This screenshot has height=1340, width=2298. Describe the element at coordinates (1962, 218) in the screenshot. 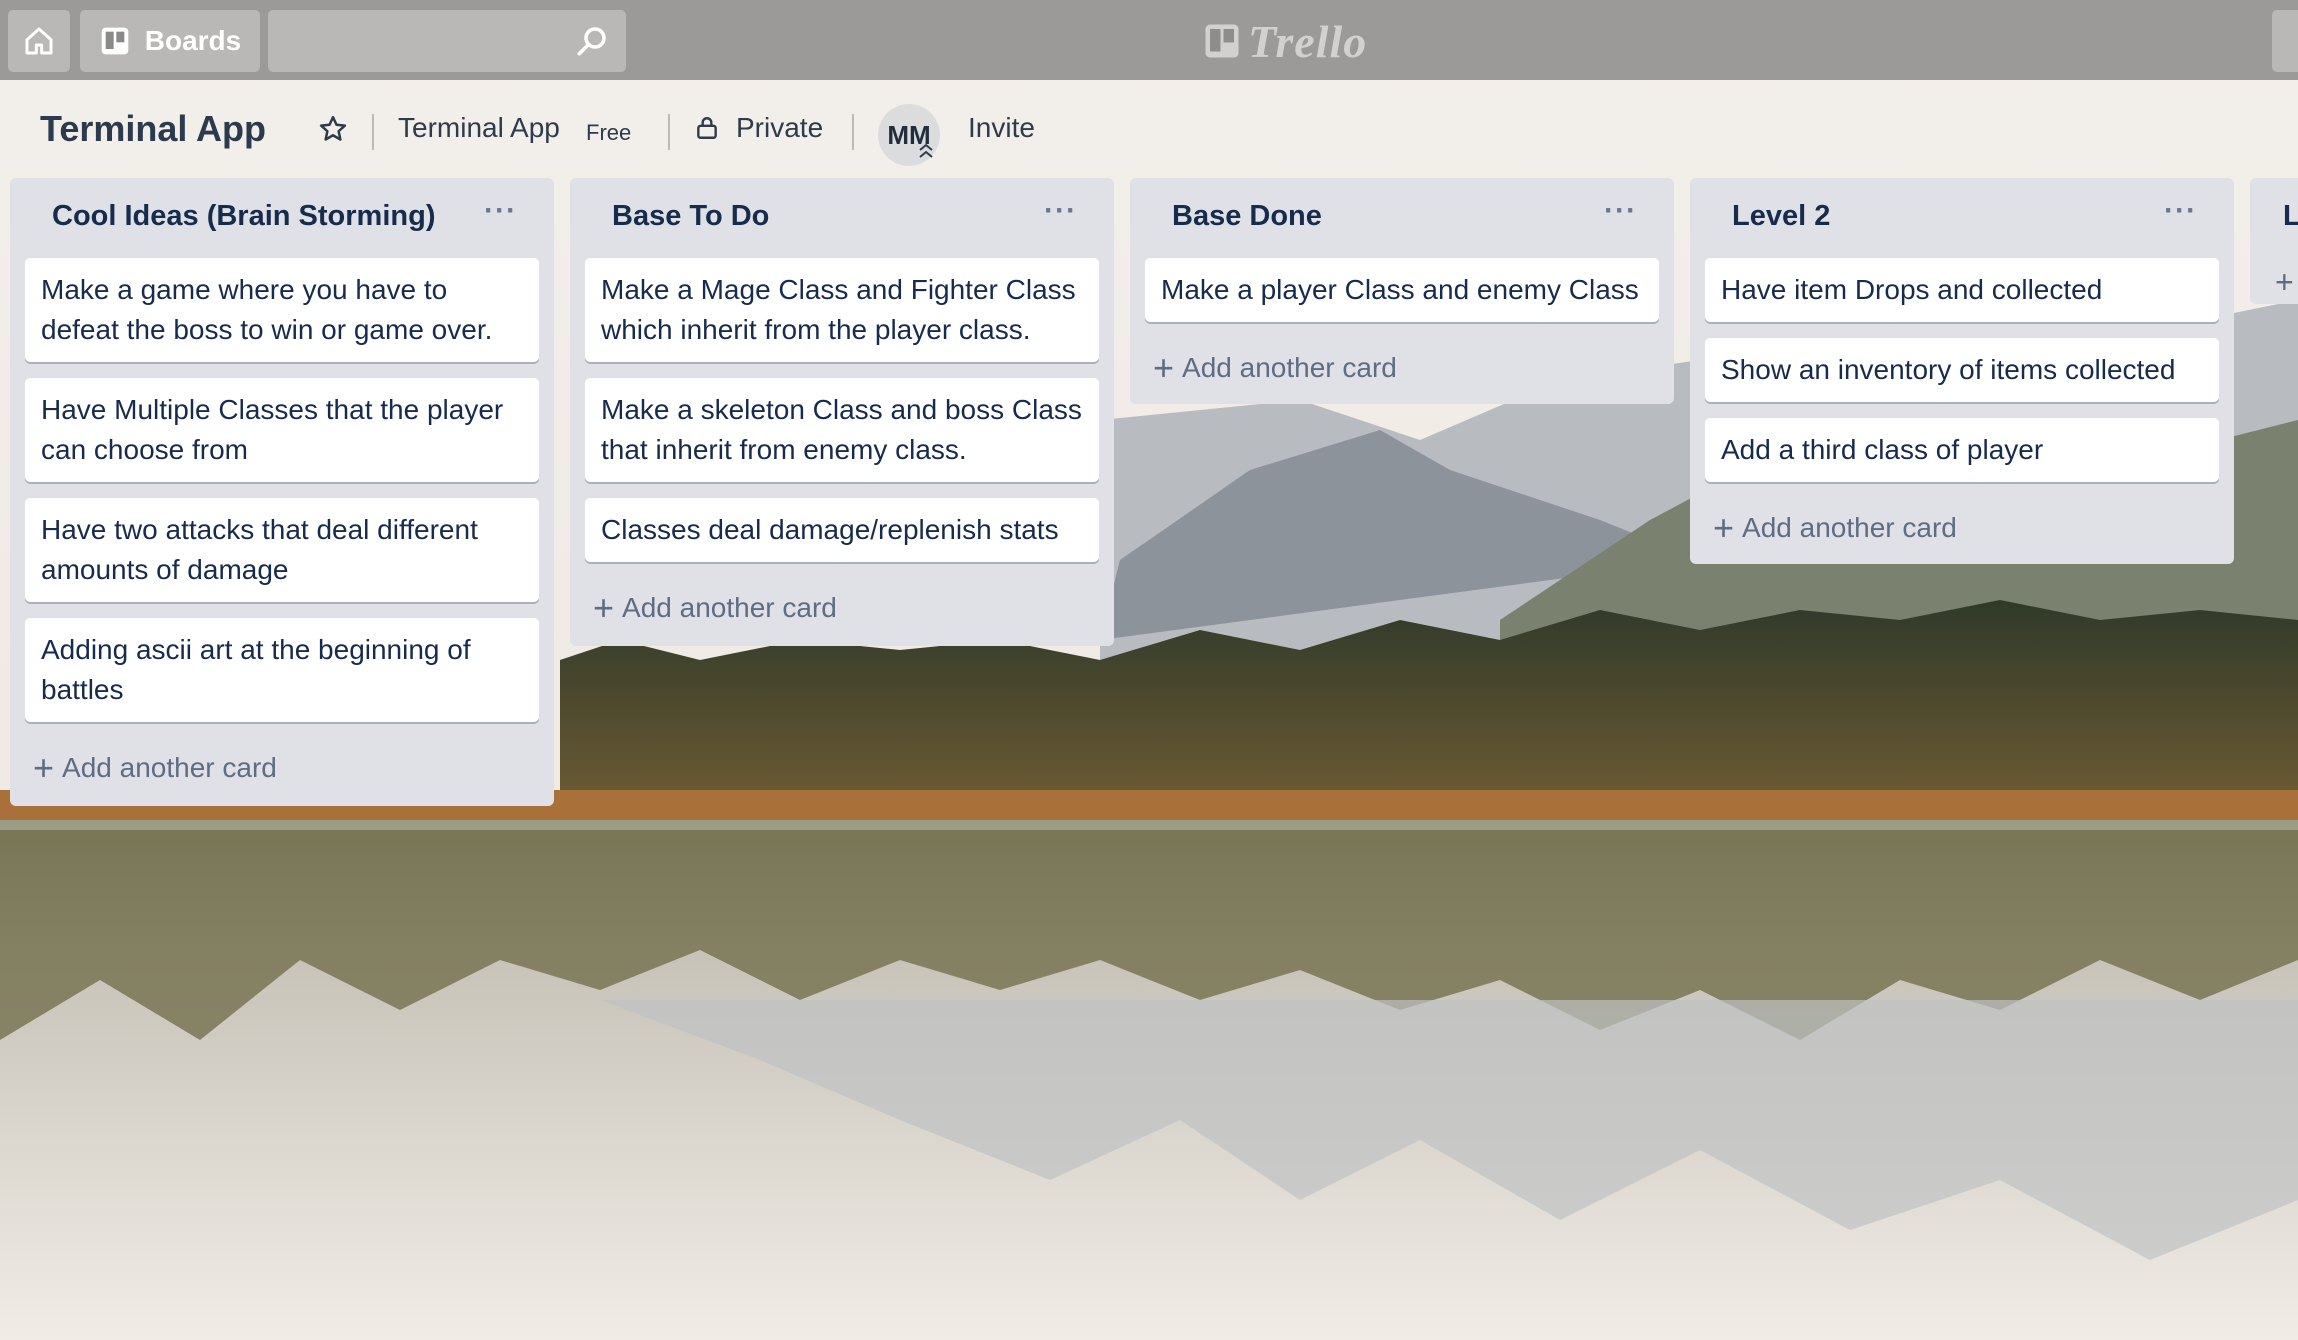

I see `list-header: Level 2 ···` at that location.